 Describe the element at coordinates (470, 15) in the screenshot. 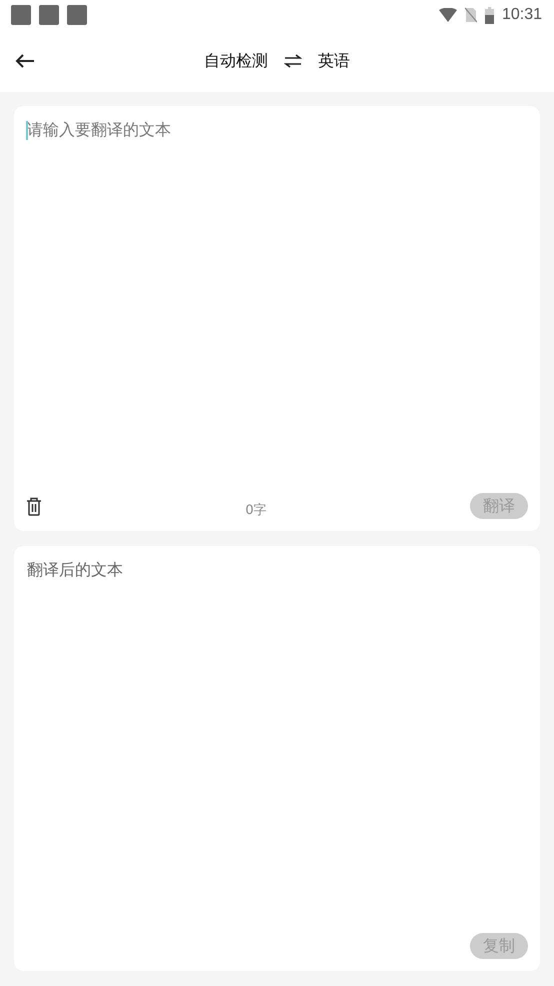

I see `no-sim-icon` at that location.